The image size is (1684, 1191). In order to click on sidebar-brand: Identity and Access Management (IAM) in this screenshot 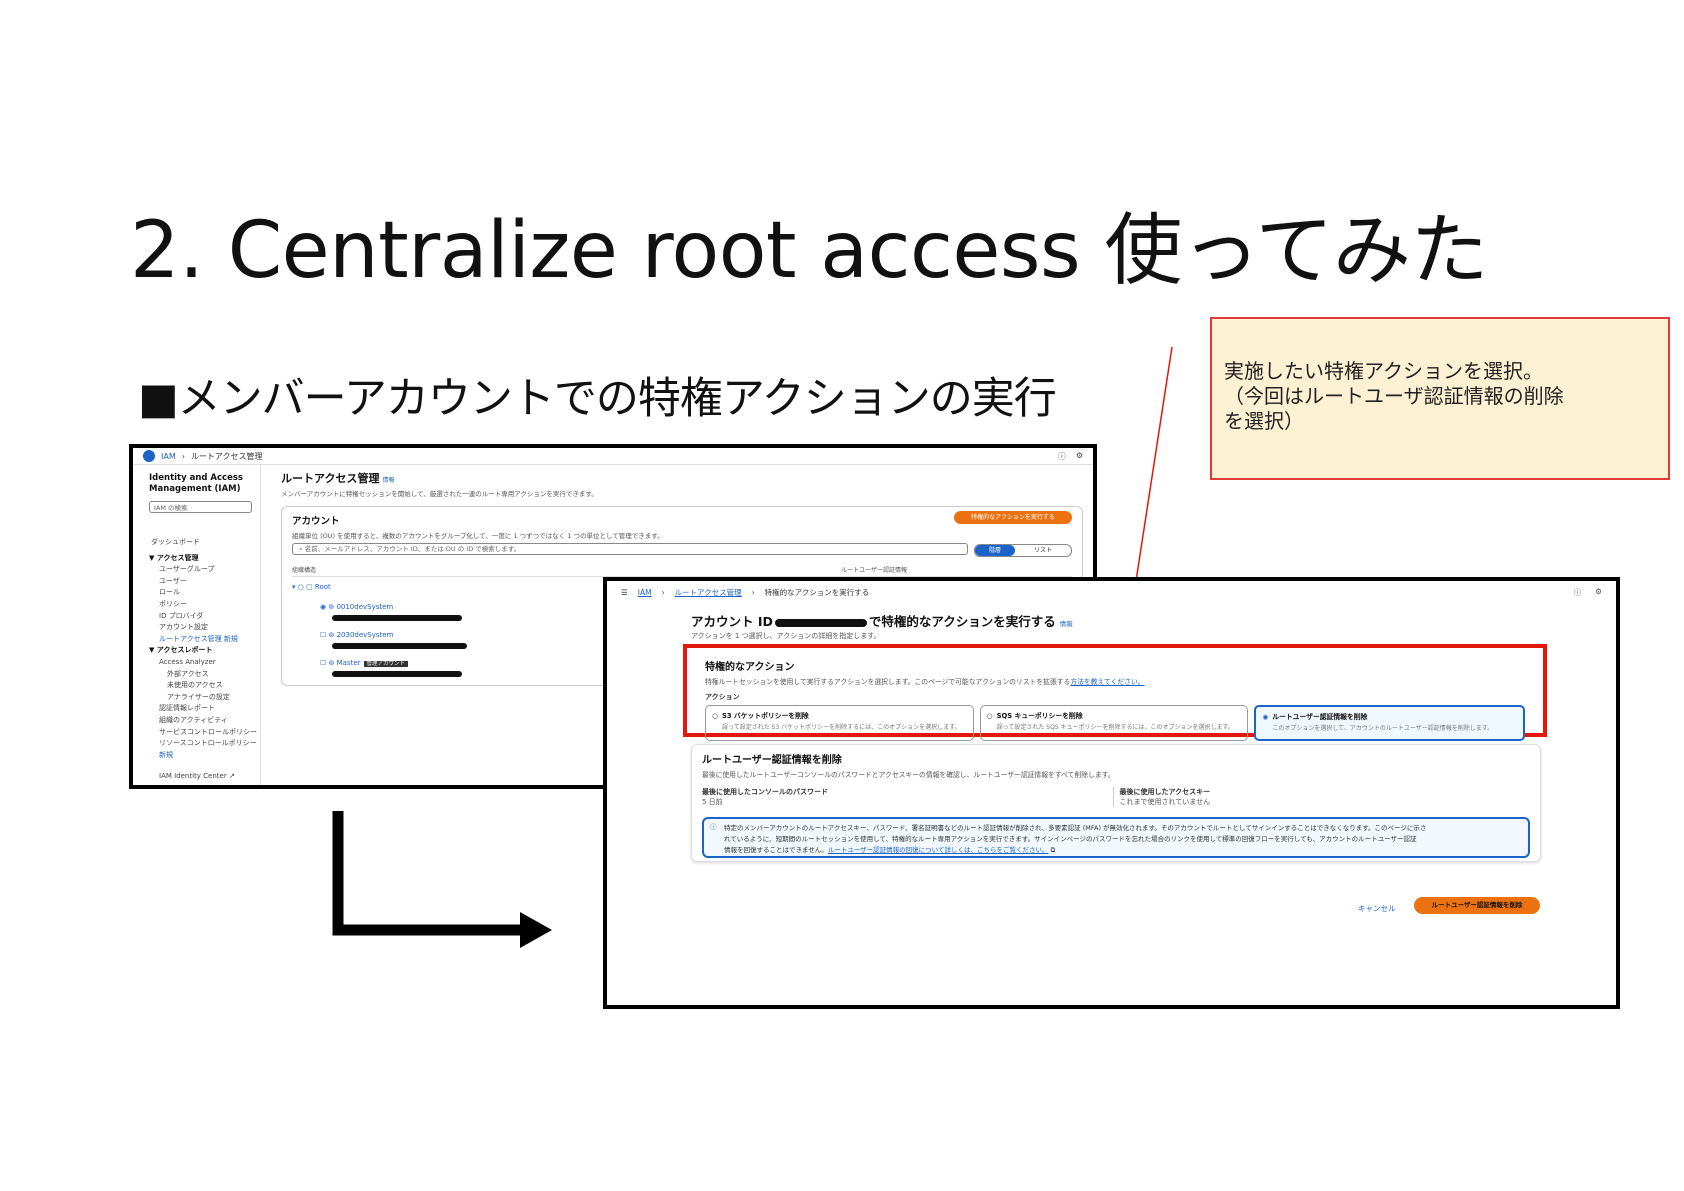, I will do `click(196, 483)`.